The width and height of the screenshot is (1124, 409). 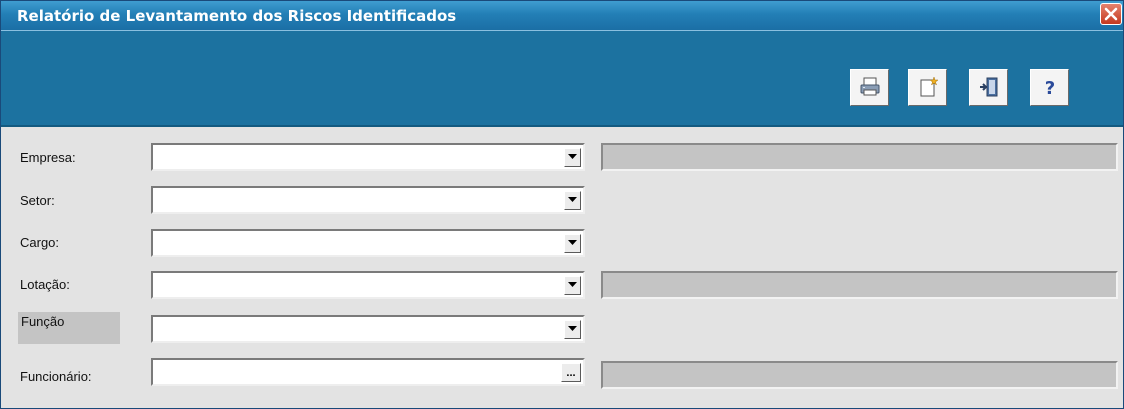 I want to click on new-report-button, so click(x=927, y=87).